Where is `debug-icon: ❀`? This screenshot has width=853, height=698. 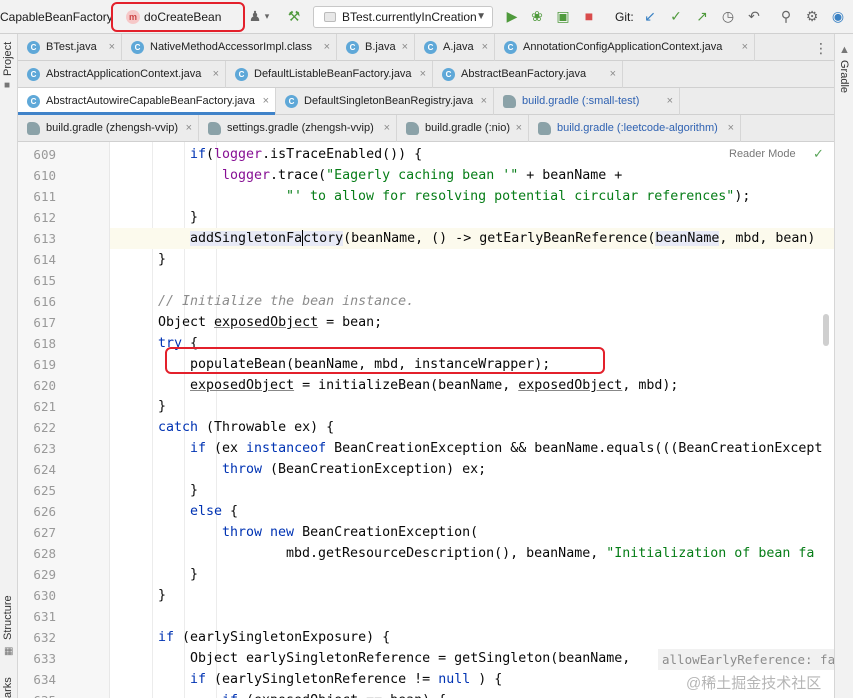
debug-icon: ❀ is located at coordinates (537, 16).